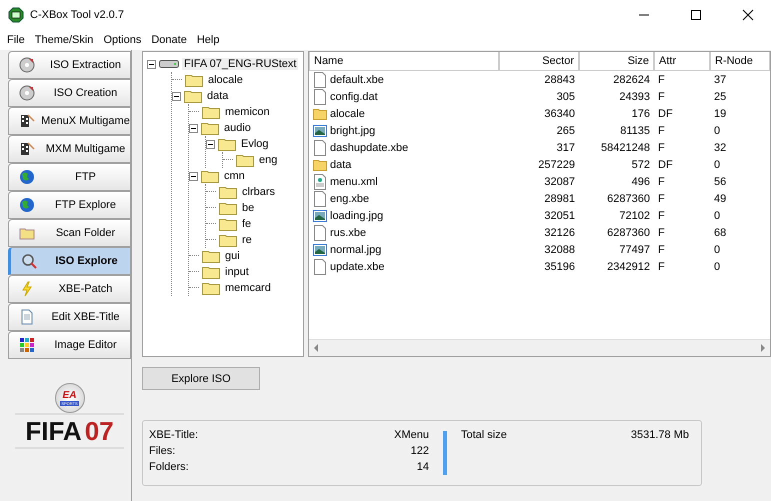 The image size is (771, 501). What do you see at coordinates (169, 468) in the screenshot?
I see `info-label: Folders:` at bounding box center [169, 468].